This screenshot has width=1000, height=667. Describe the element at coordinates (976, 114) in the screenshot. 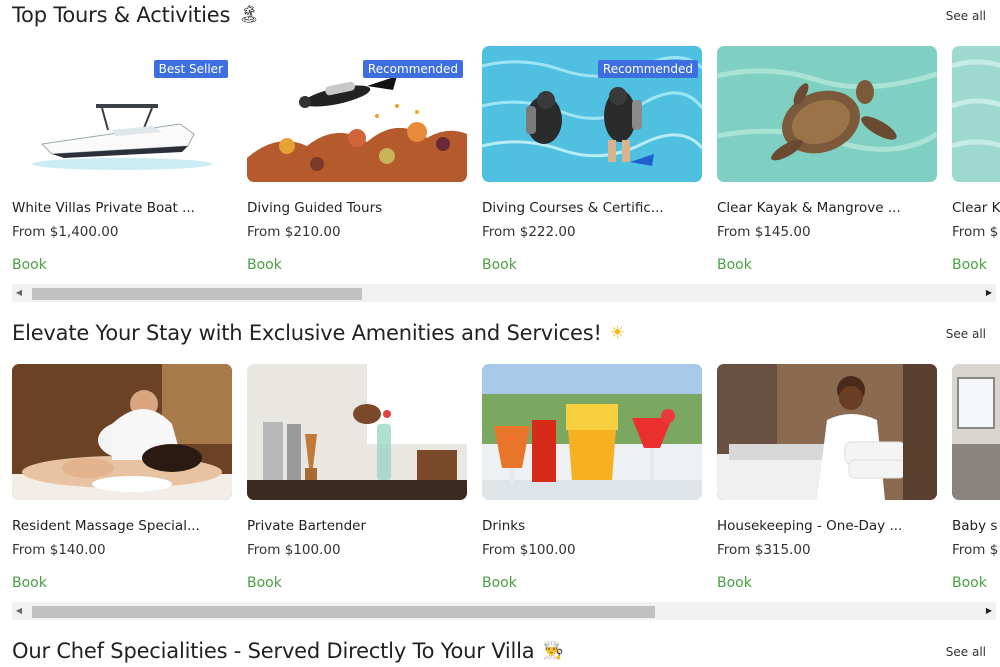

I see `shallow-water-image` at that location.